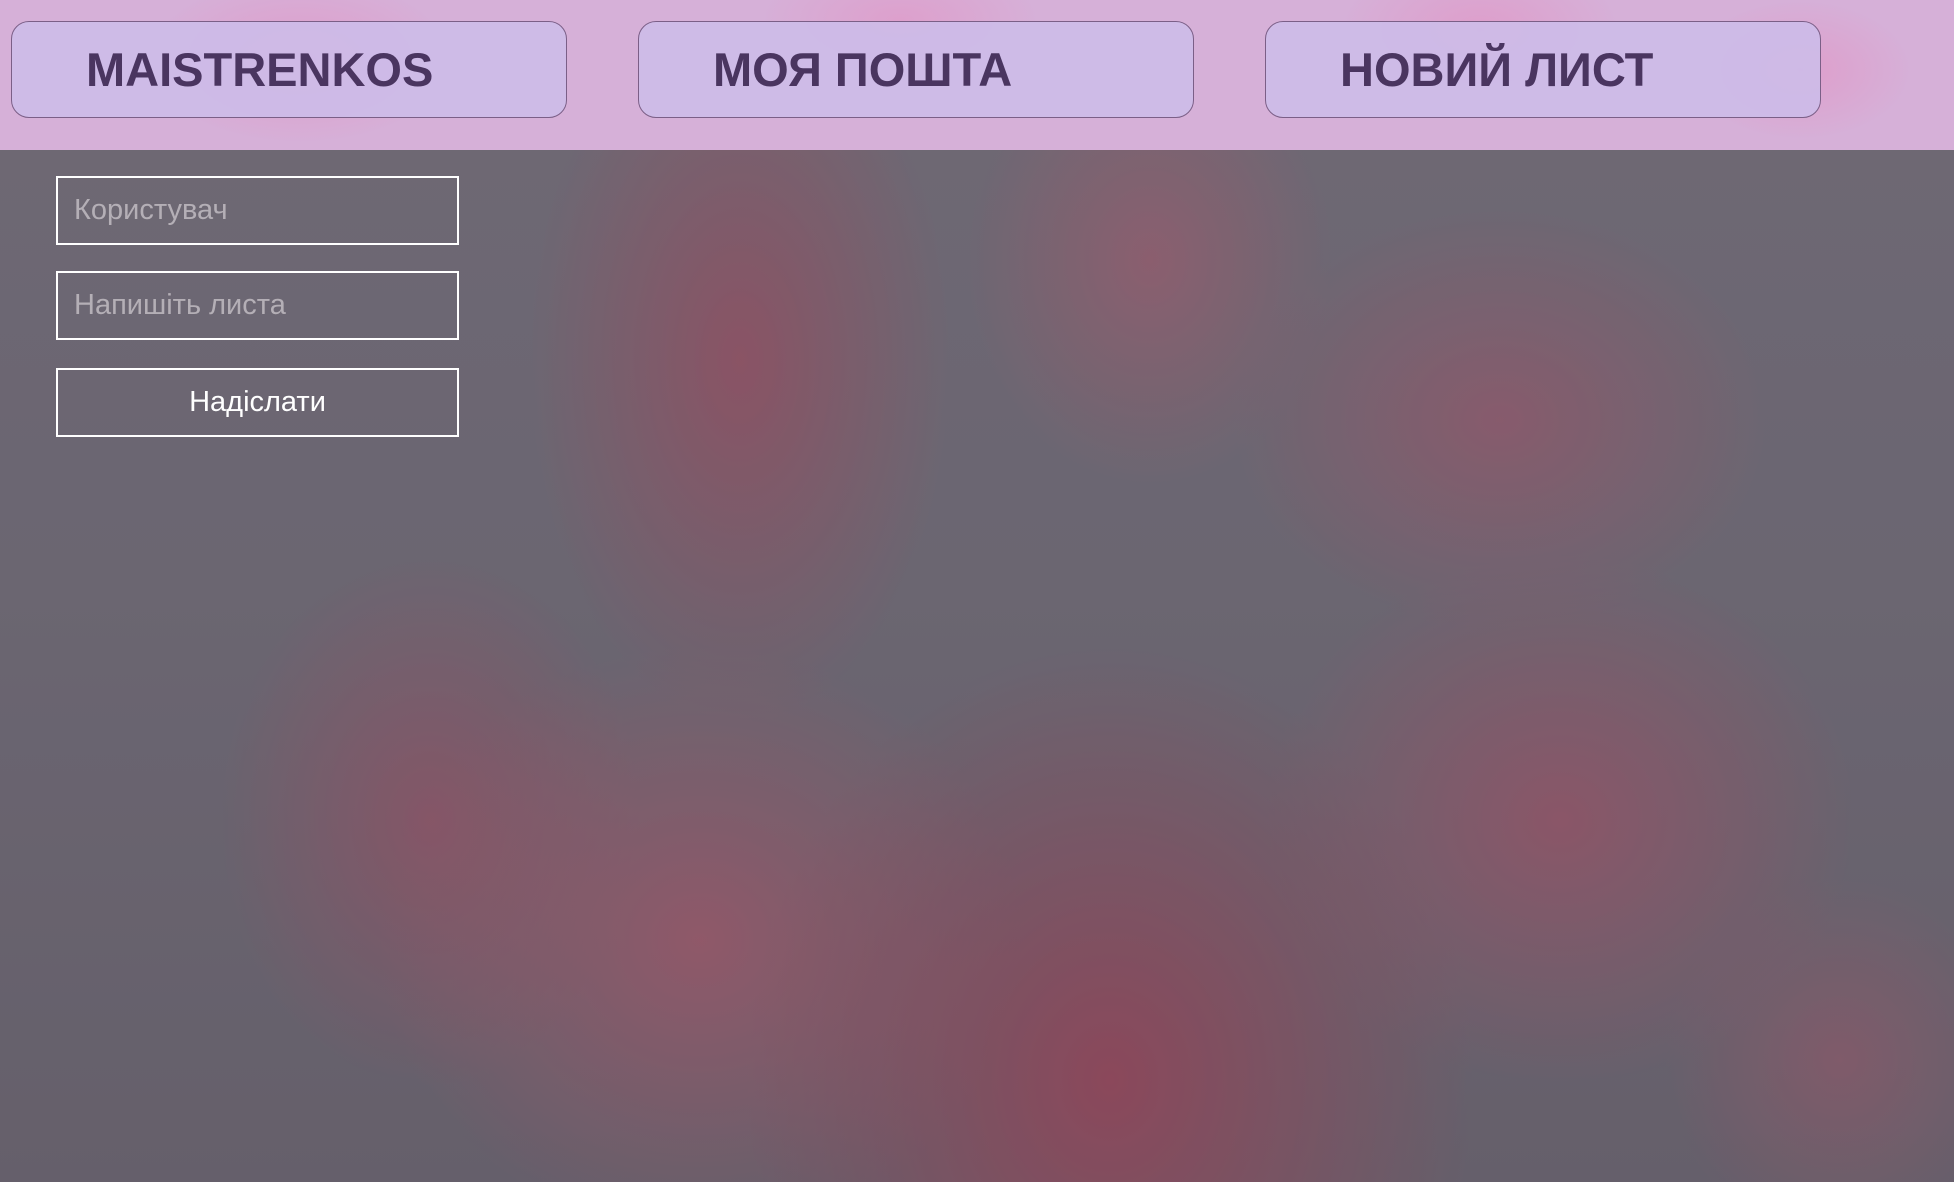 This screenshot has width=1954, height=1182. Describe the element at coordinates (257, 402) in the screenshot. I see `send-button: Надіслати` at that location.